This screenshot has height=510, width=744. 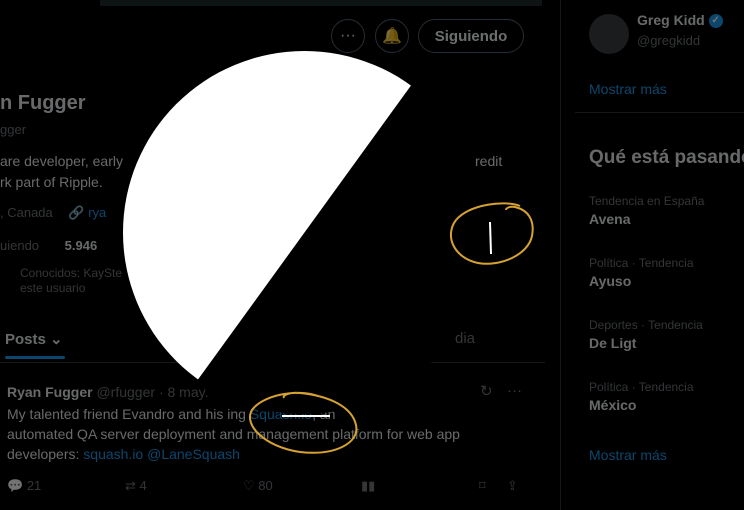 What do you see at coordinates (303, 422) in the screenshot?
I see `annotation-circle-bottom` at bounding box center [303, 422].